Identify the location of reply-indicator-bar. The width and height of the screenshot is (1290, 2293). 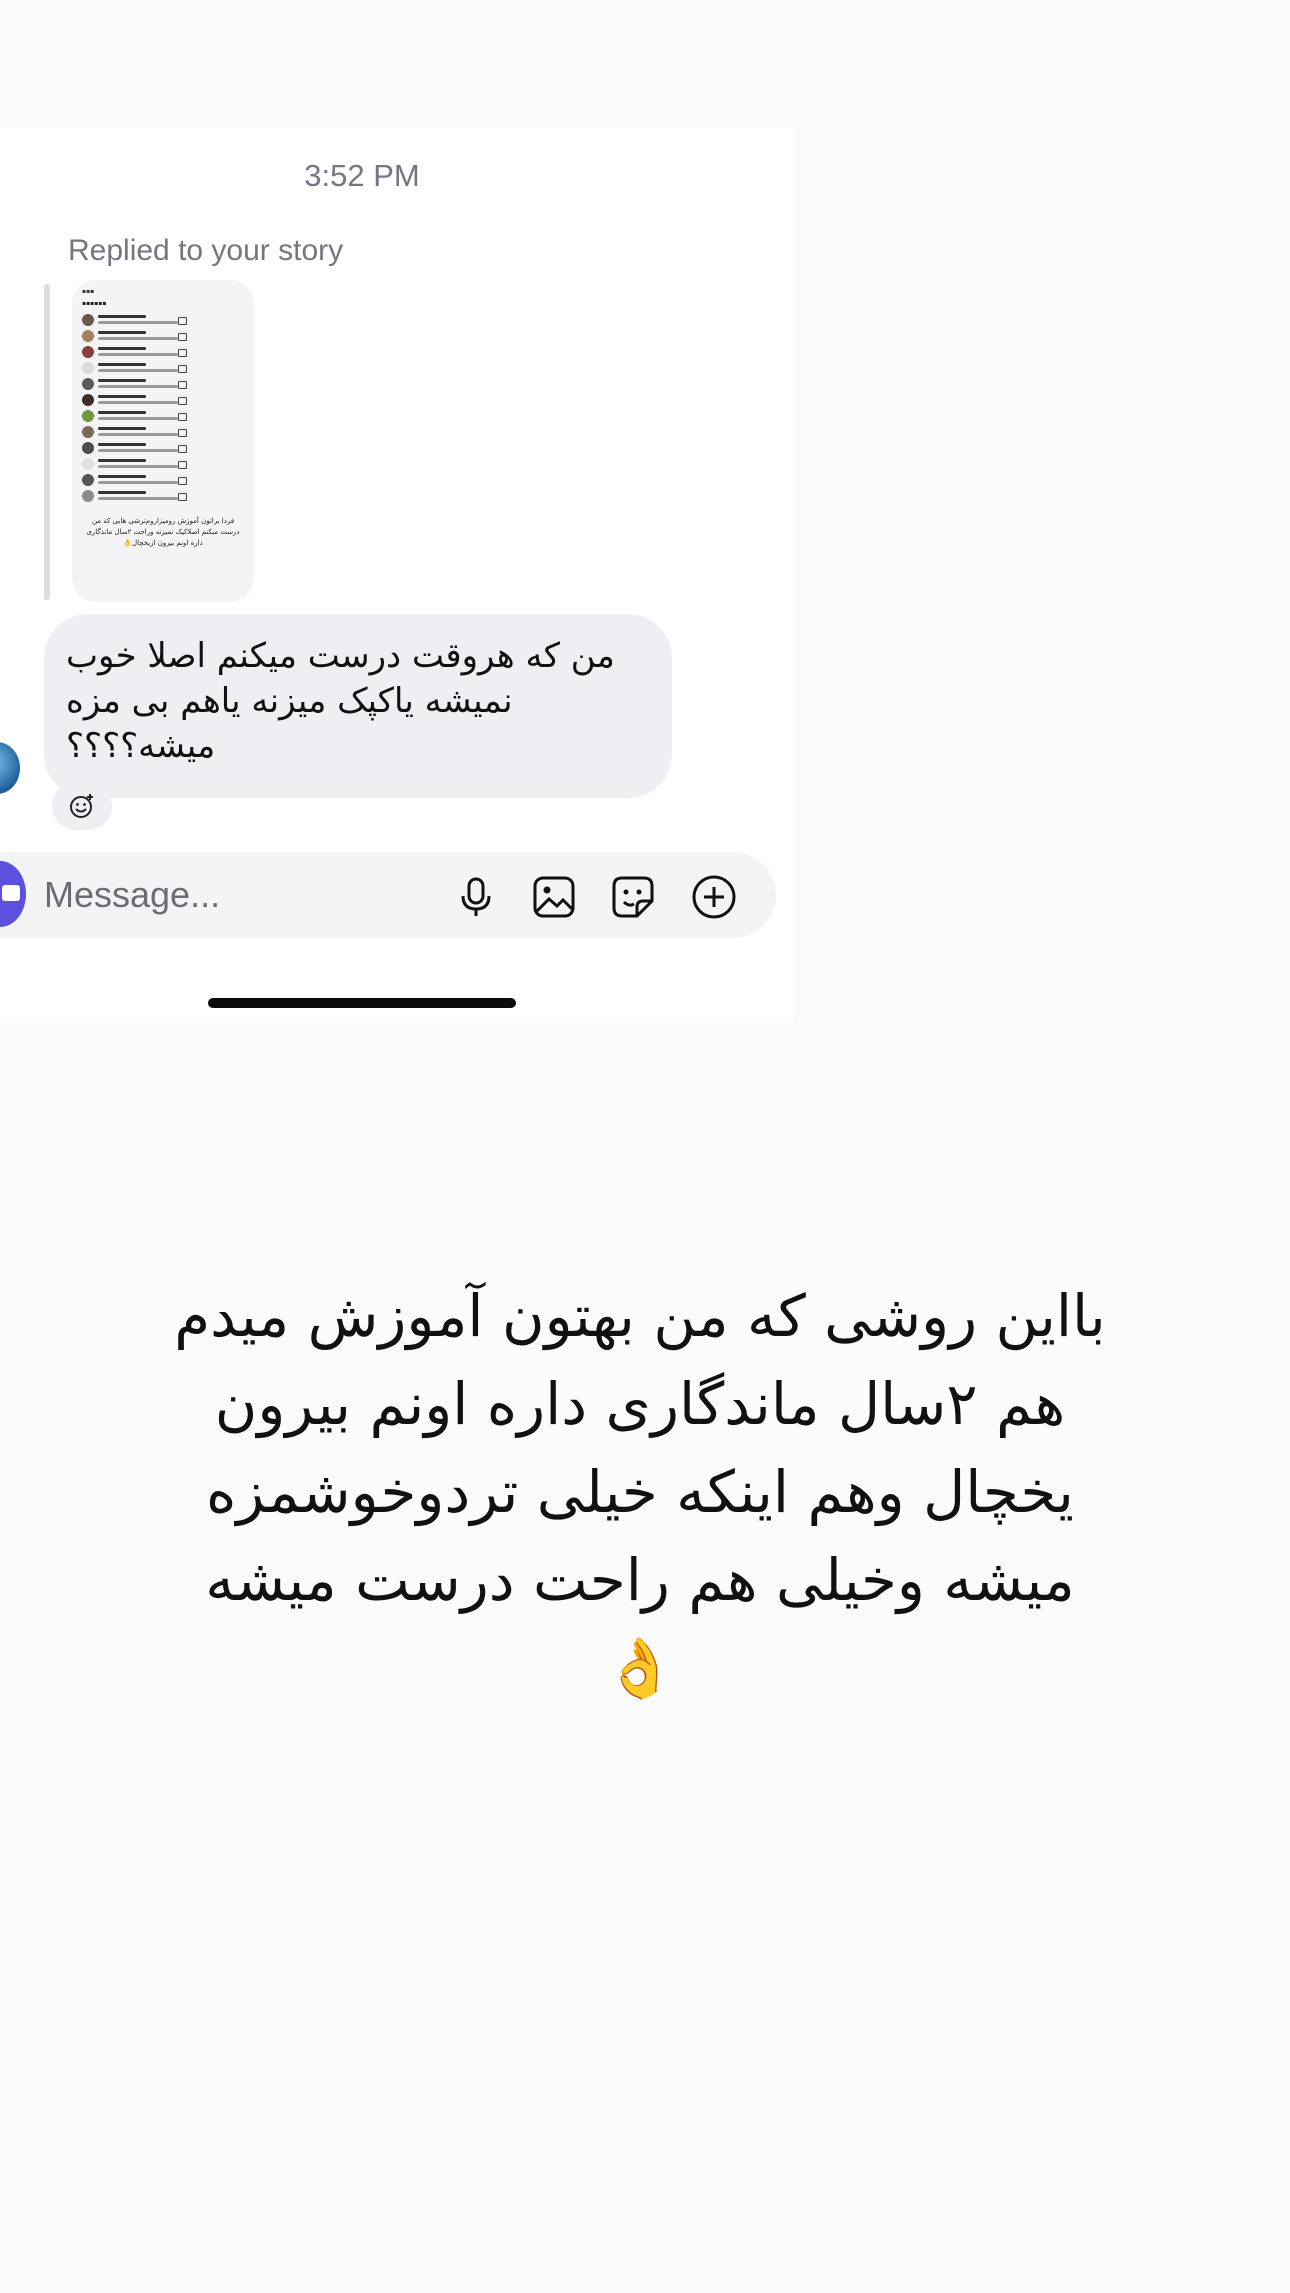
(47, 442).